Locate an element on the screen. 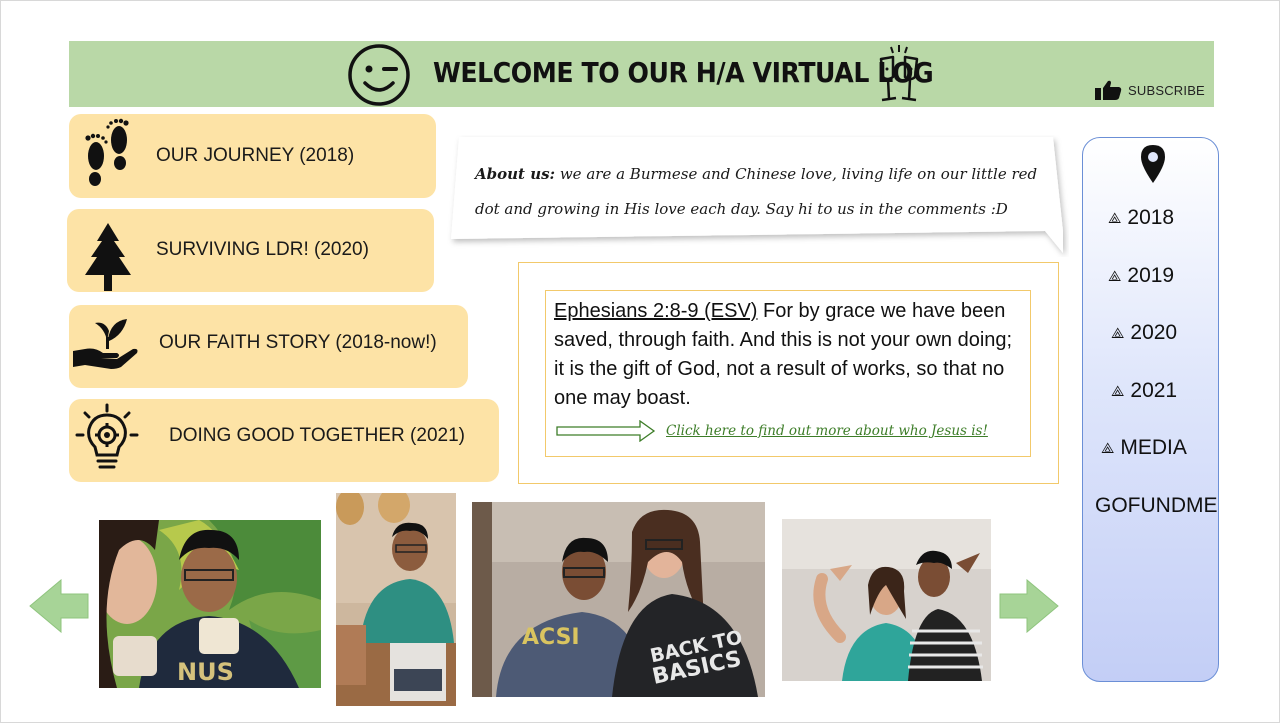 The image size is (1280, 723). sidebar-item-2021: ⟁ 2021 is located at coordinates (1144, 391).